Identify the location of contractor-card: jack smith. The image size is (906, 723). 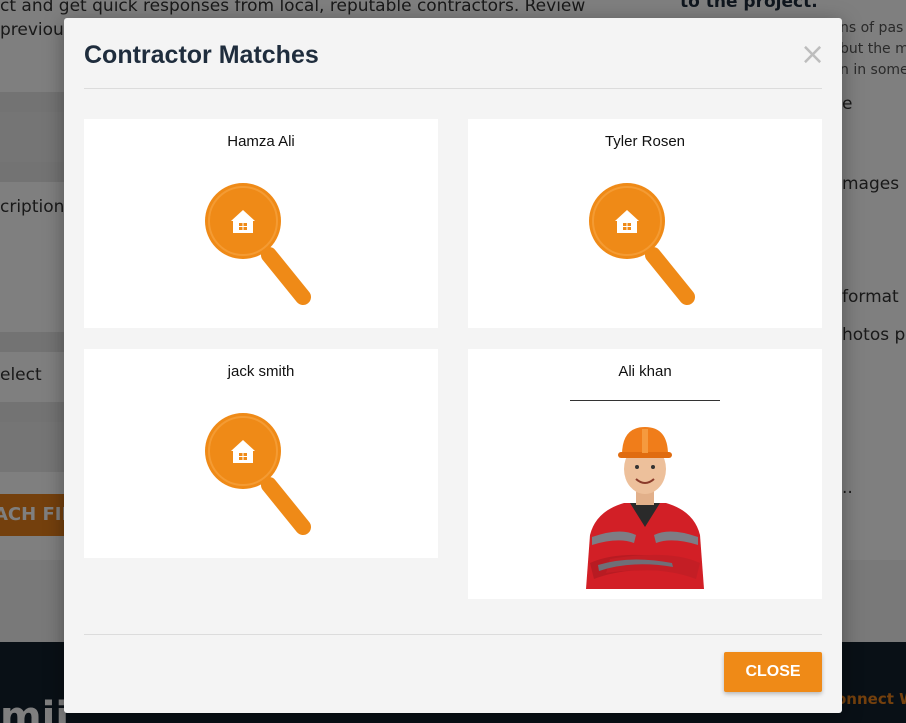
(261, 453).